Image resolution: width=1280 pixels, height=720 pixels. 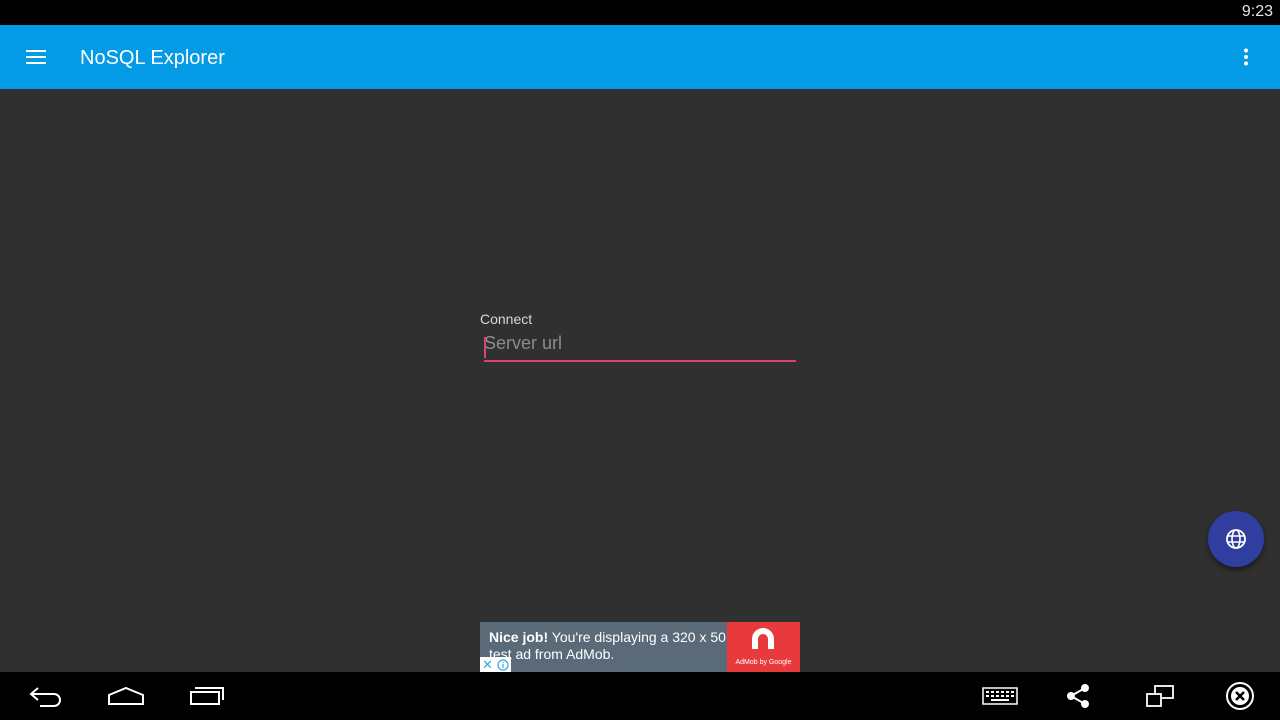 I want to click on server-url-input, so click(x=640, y=346).